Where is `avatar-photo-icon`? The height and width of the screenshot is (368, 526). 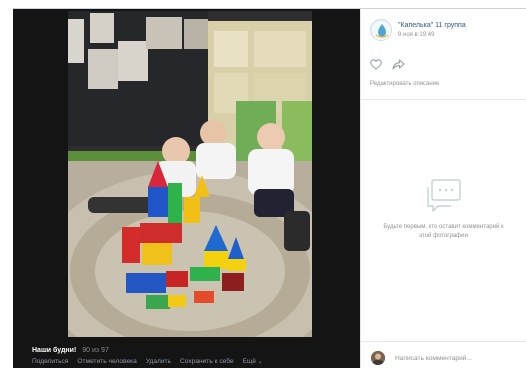 avatar-photo-icon is located at coordinates (378, 358).